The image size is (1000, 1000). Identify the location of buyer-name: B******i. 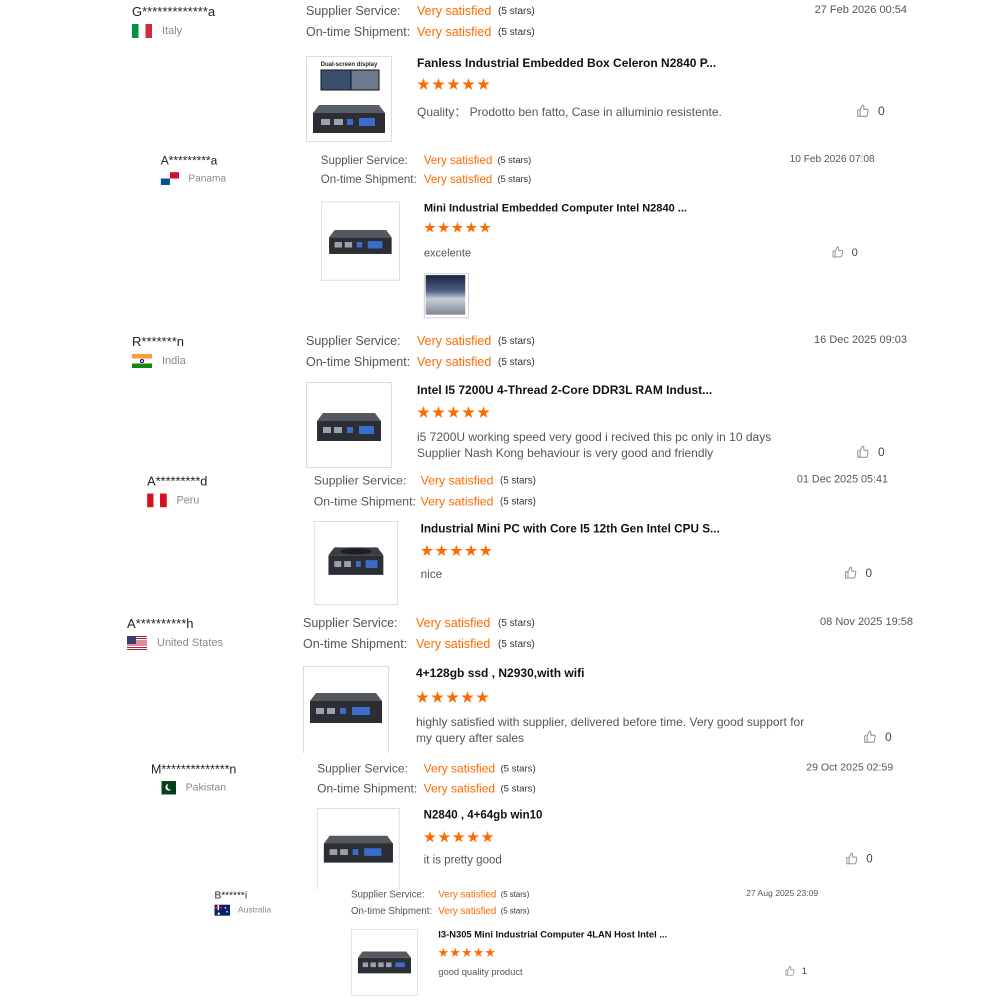
(231, 895).